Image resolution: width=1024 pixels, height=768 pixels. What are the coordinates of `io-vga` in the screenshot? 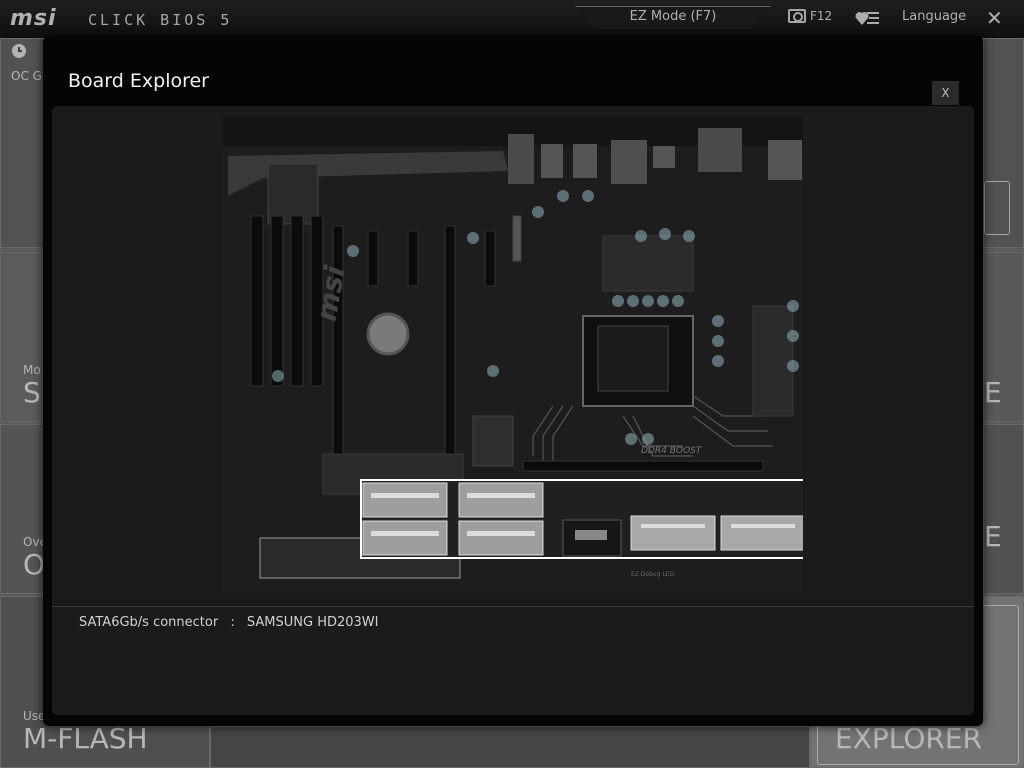 It's located at (720, 150).